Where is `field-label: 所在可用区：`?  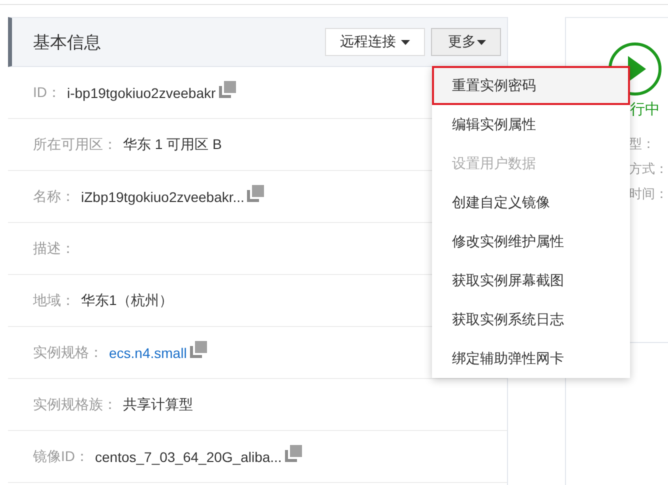 field-label: 所在可用区： is located at coordinates (75, 145).